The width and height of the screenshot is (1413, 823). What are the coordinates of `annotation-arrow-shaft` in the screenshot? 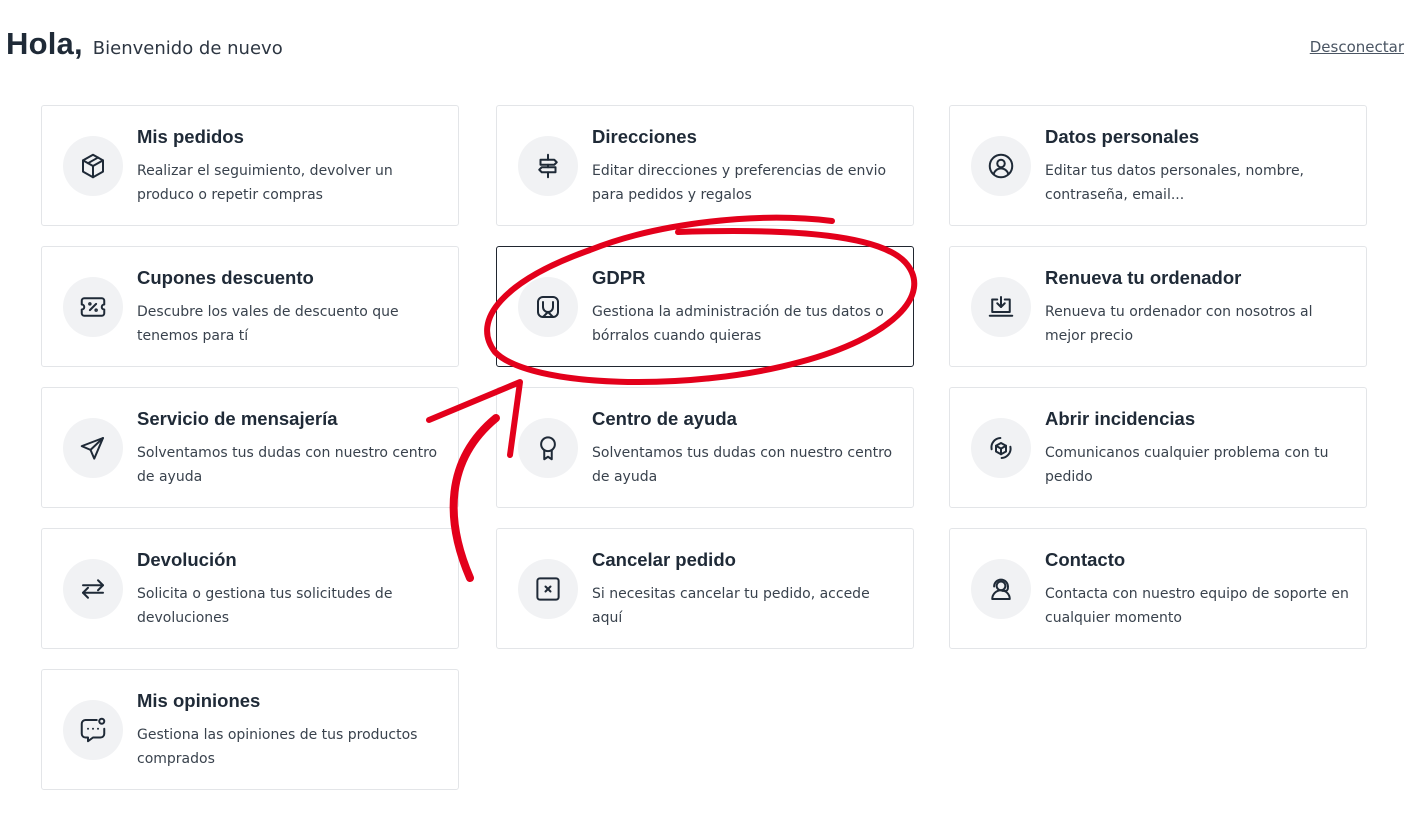 It's located at (474, 498).